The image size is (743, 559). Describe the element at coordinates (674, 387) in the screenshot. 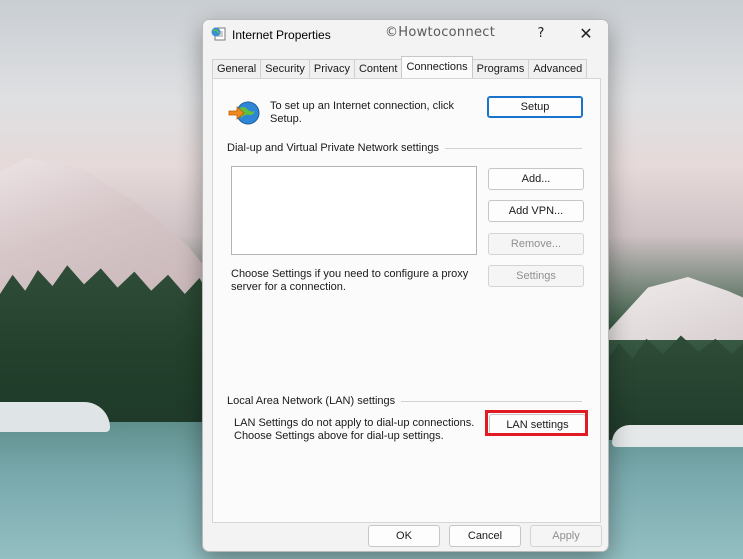

I see `wallpaper-forest-right` at that location.